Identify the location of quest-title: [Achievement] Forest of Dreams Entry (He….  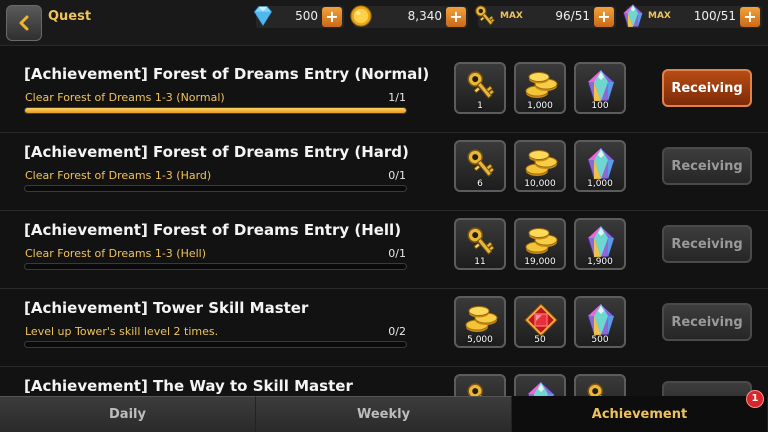
(213, 230).